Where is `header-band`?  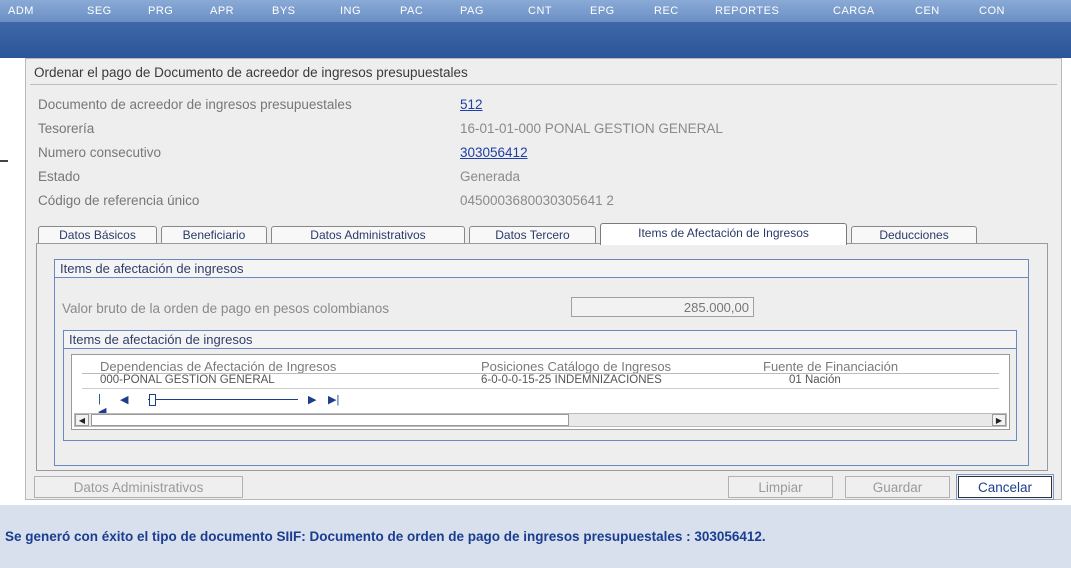 header-band is located at coordinates (535, 40).